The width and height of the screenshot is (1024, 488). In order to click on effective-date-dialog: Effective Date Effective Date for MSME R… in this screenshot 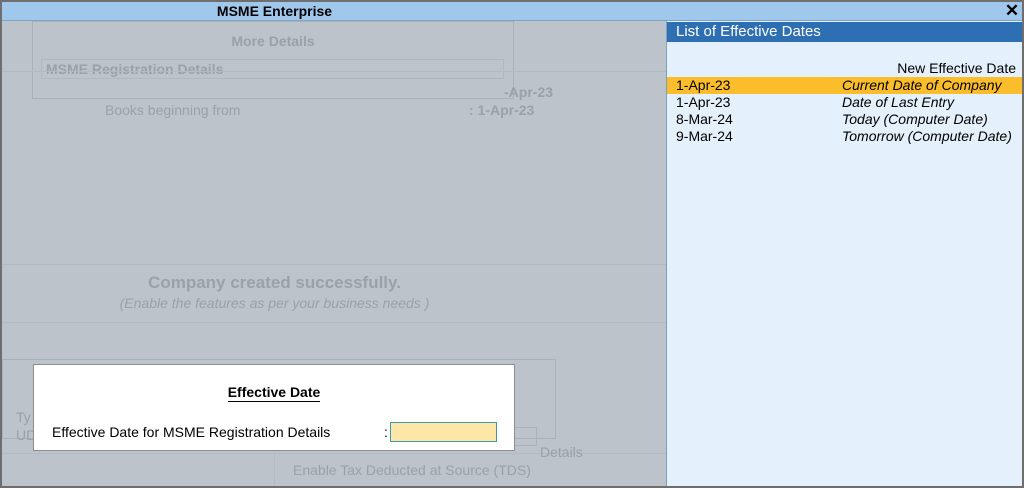, I will do `click(274, 407)`.